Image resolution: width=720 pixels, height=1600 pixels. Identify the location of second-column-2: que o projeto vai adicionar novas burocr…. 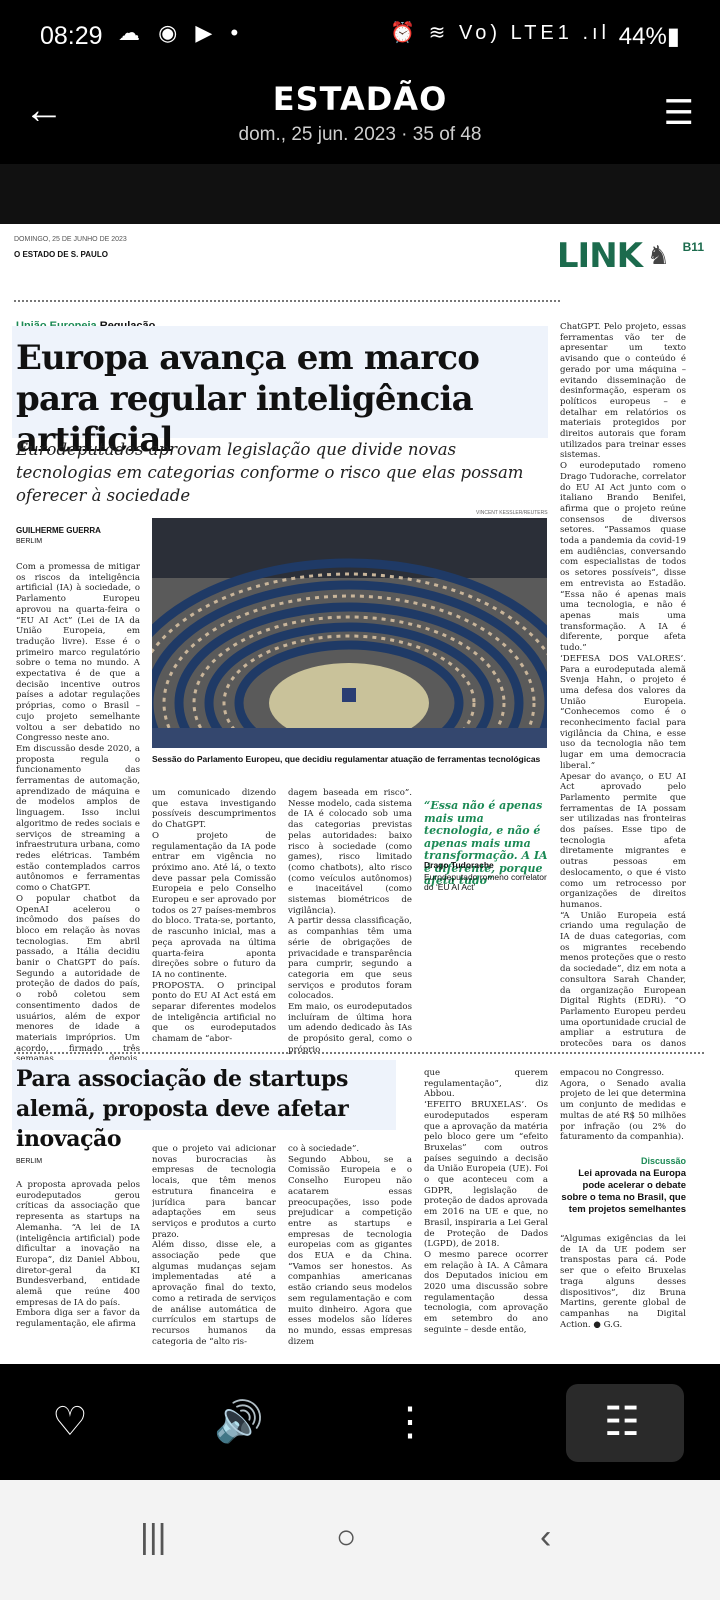
(214, 1245).